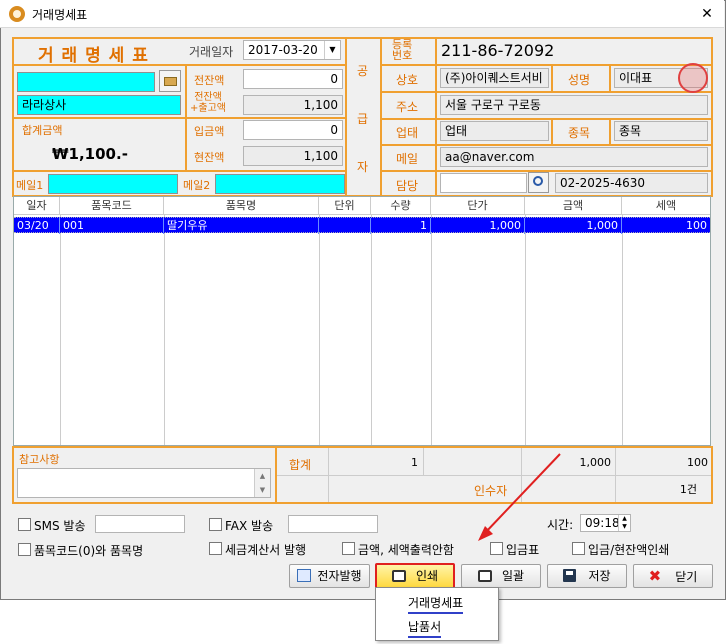 Image resolution: width=726 pixels, height=644 pixels. Describe the element at coordinates (112, 226) in the screenshot. I see `cell-code: 001` at that location.